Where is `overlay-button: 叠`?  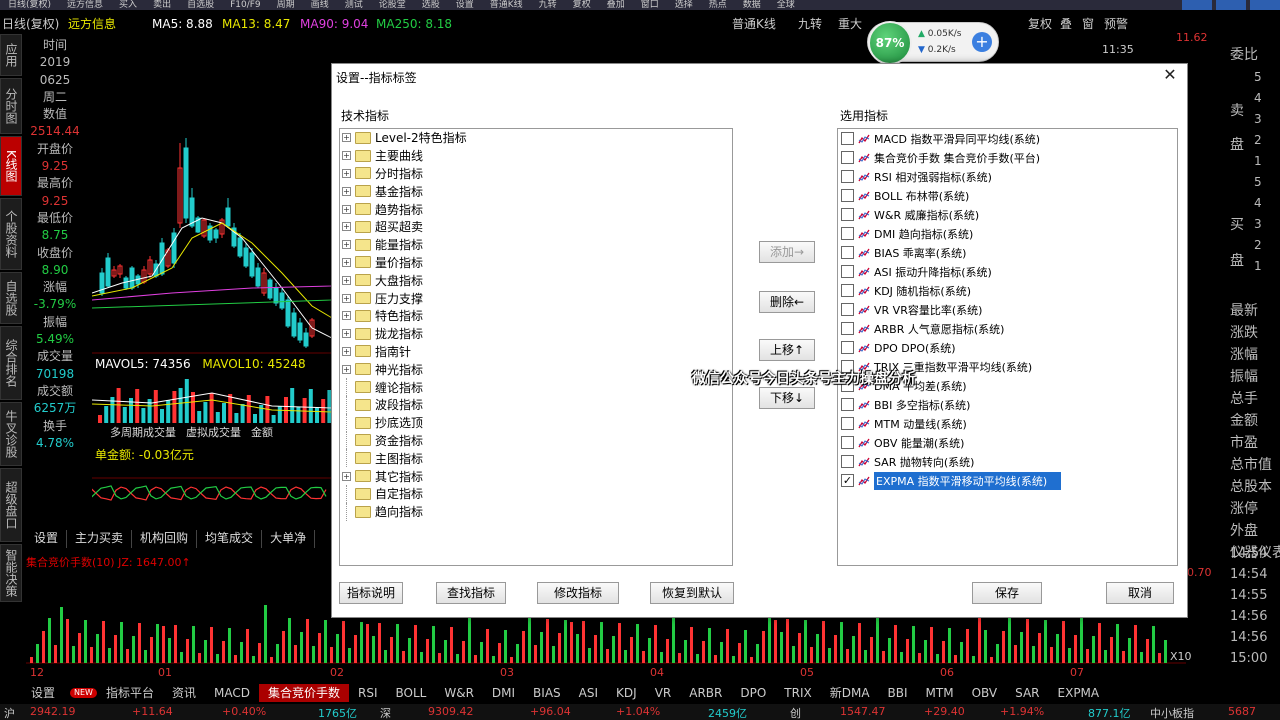 overlay-button: 叠 is located at coordinates (1066, 24).